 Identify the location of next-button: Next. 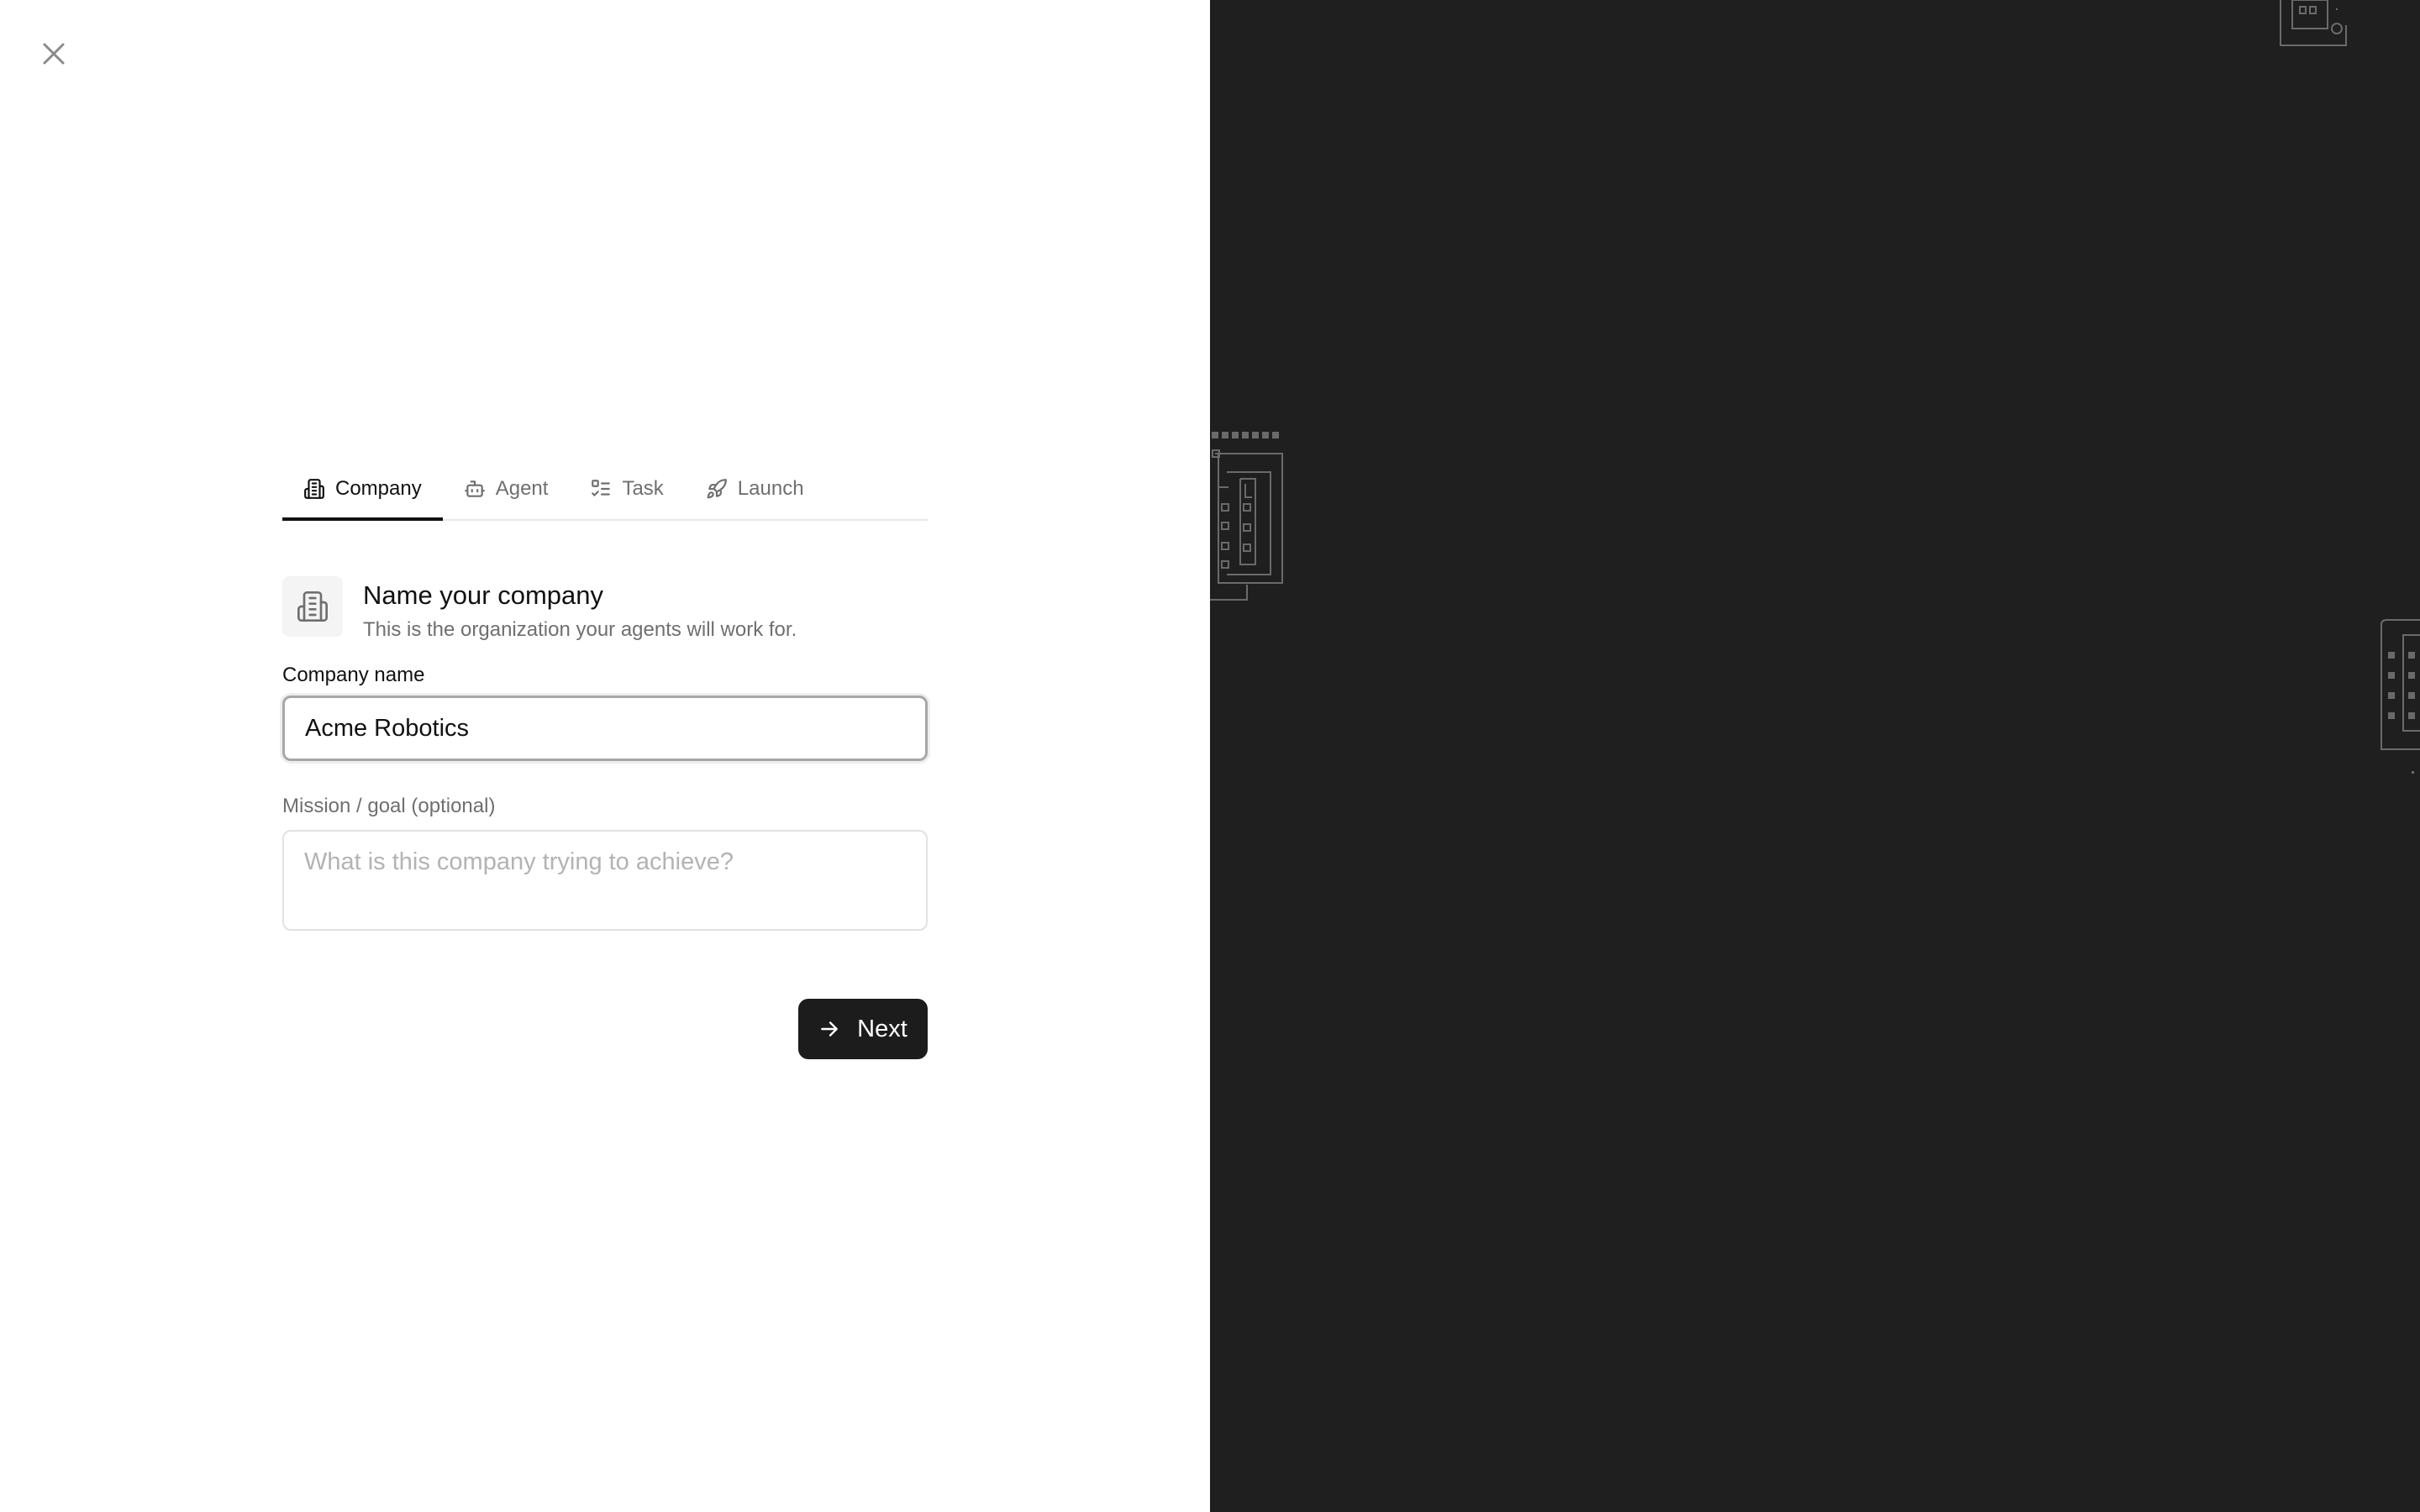
(863, 1029).